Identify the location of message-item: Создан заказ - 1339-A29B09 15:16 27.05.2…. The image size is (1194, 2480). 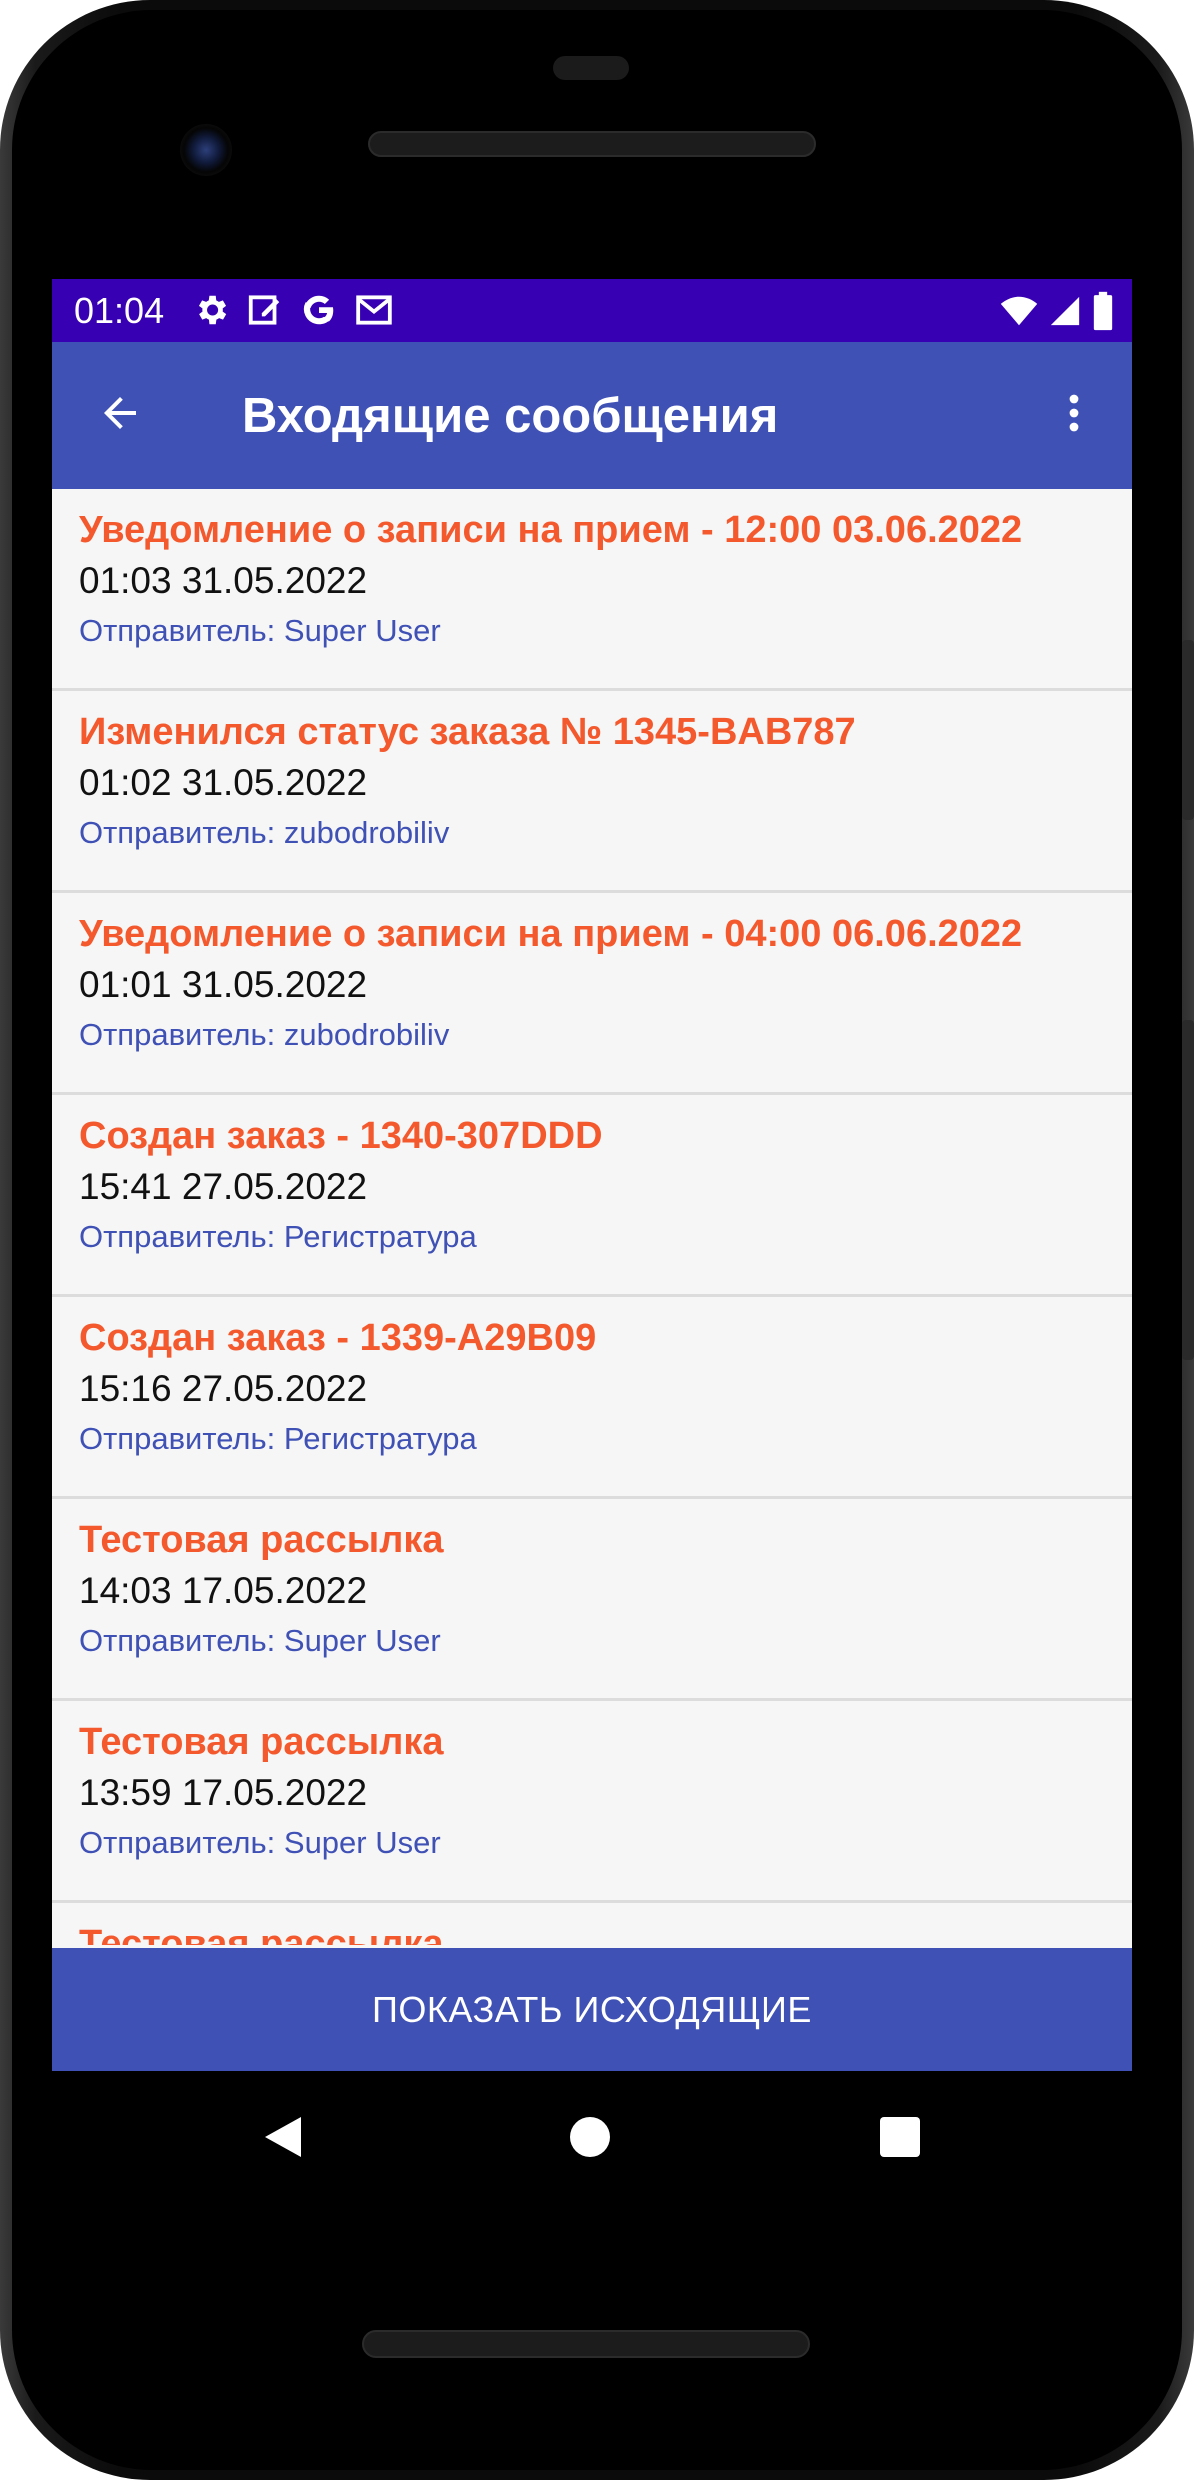
(592, 1398).